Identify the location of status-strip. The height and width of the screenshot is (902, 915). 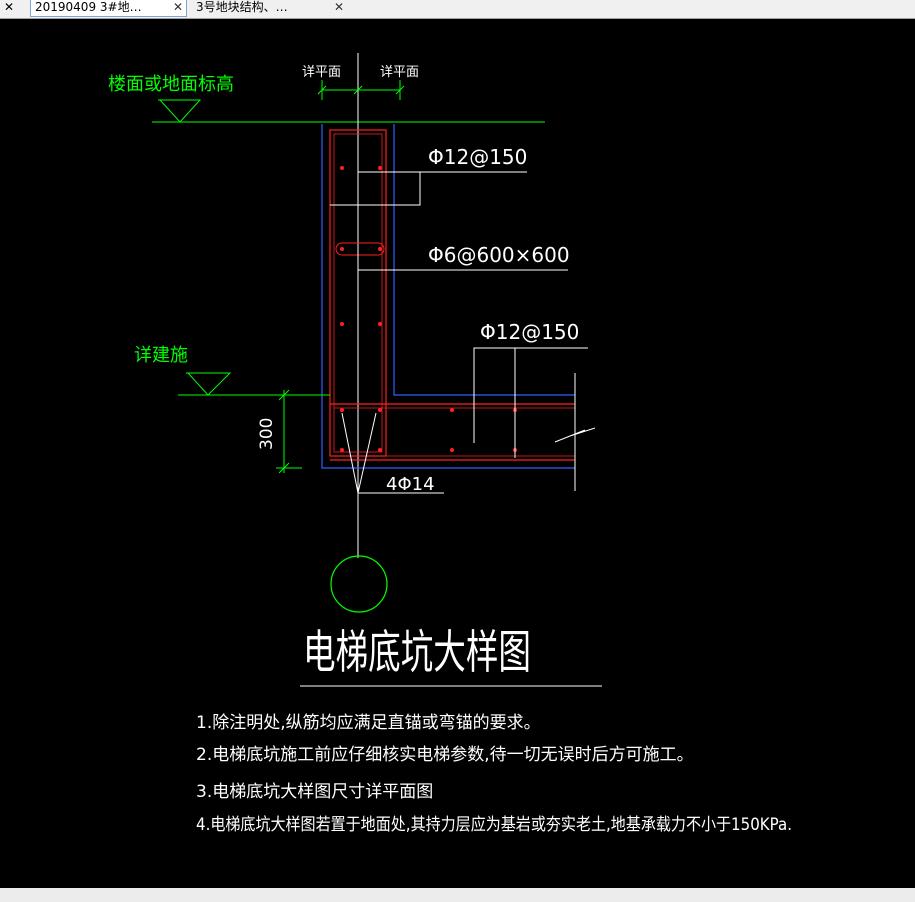
(457, 895).